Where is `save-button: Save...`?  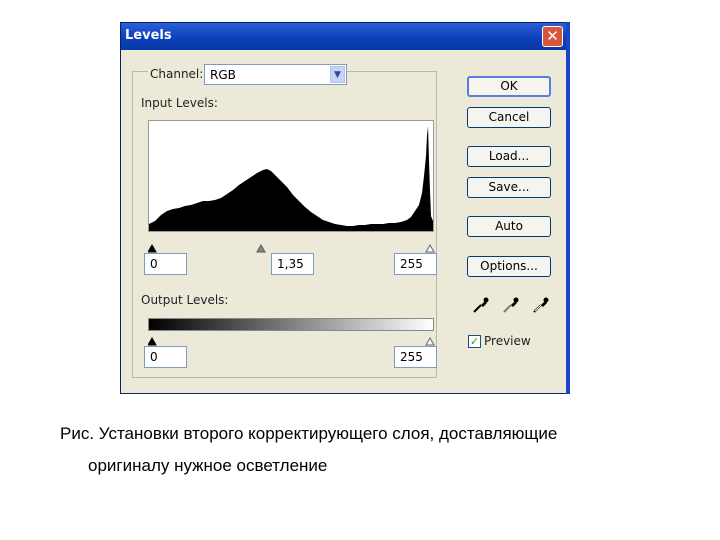 save-button: Save... is located at coordinates (509, 187).